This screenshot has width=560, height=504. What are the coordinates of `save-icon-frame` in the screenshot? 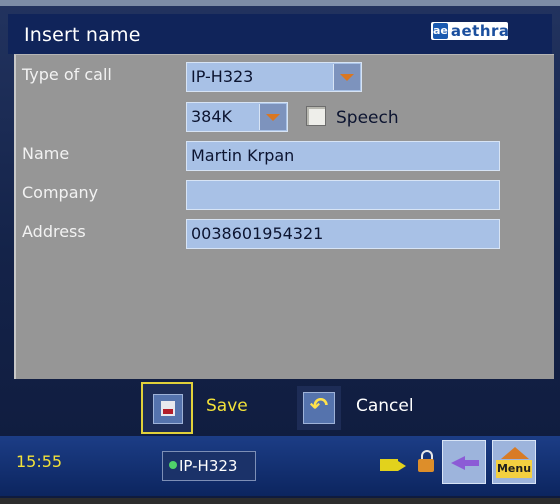 It's located at (168, 409).